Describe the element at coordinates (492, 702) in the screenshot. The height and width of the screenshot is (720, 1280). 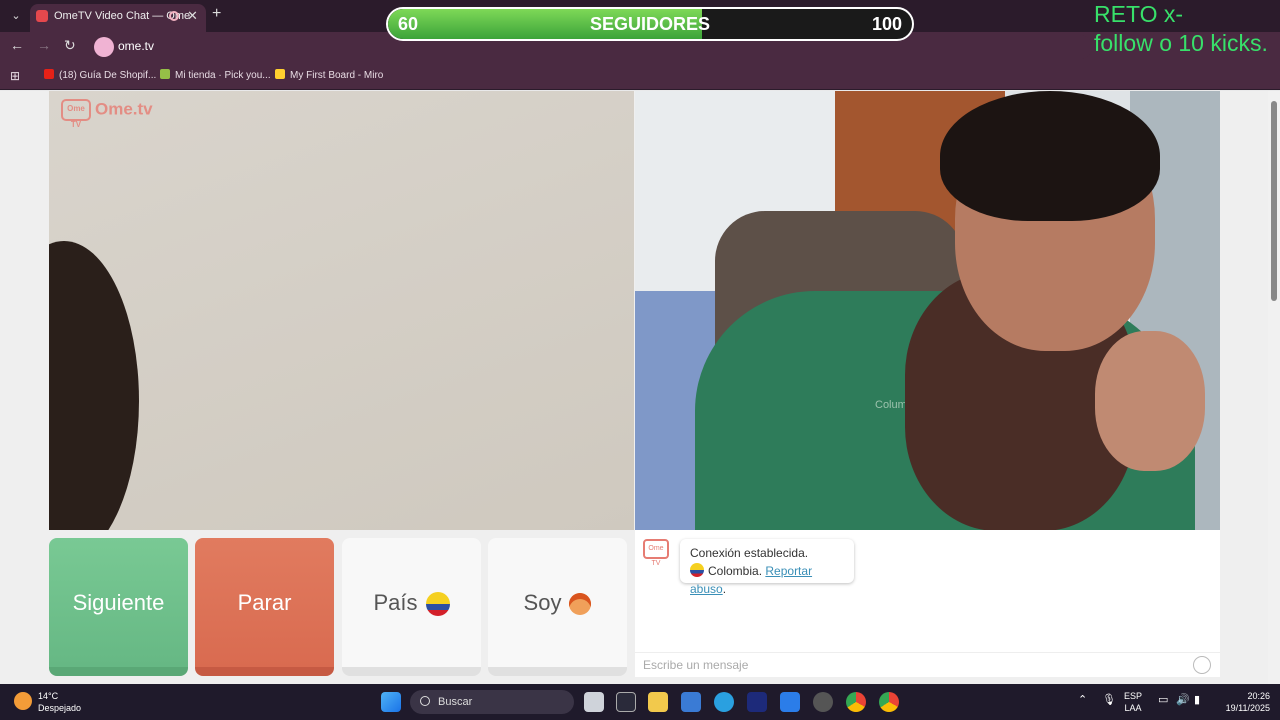
I see `taskbar-search: Buscar` at that location.